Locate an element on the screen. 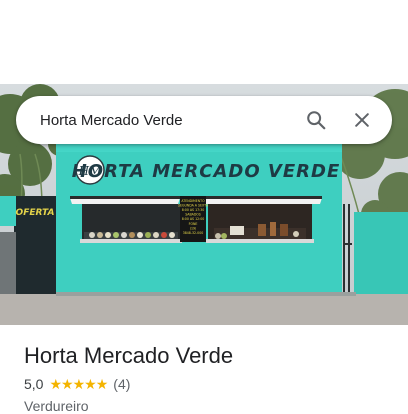 The width and height of the screenshot is (408, 414). search-icon is located at coordinates (316, 120).